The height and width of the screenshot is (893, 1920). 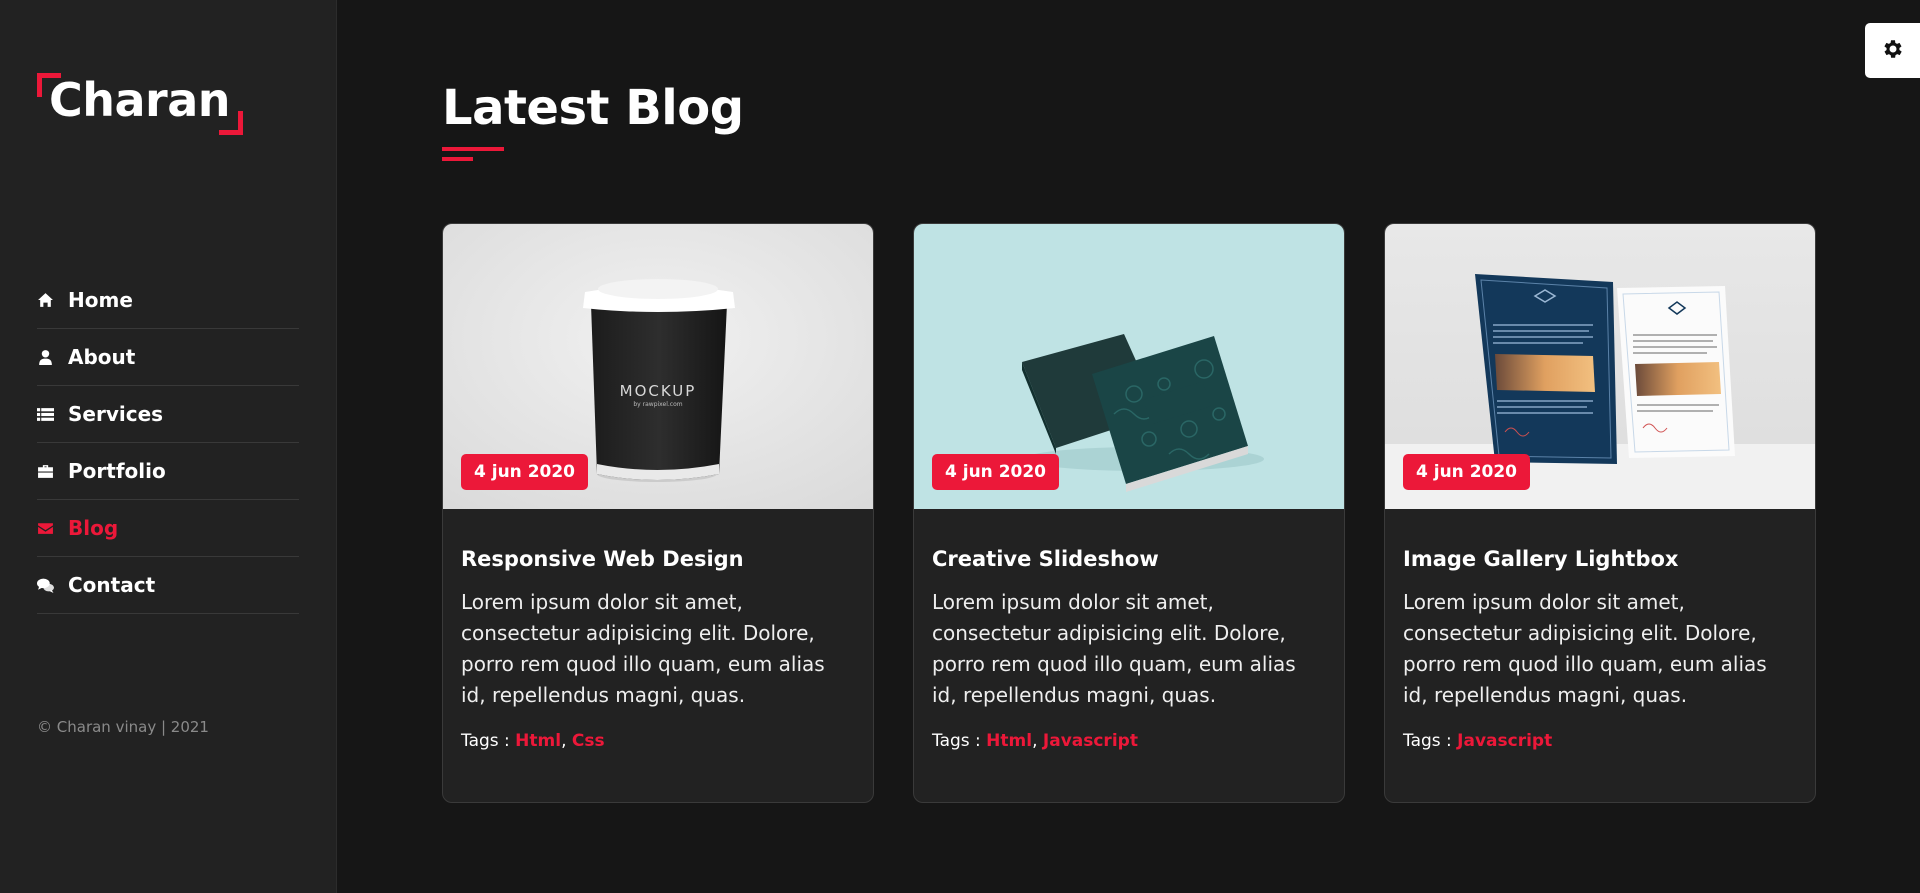 What do you see at coordinates (45, 300) in the screenshot?
I see `home-icon` at bounding box center [45, 300].